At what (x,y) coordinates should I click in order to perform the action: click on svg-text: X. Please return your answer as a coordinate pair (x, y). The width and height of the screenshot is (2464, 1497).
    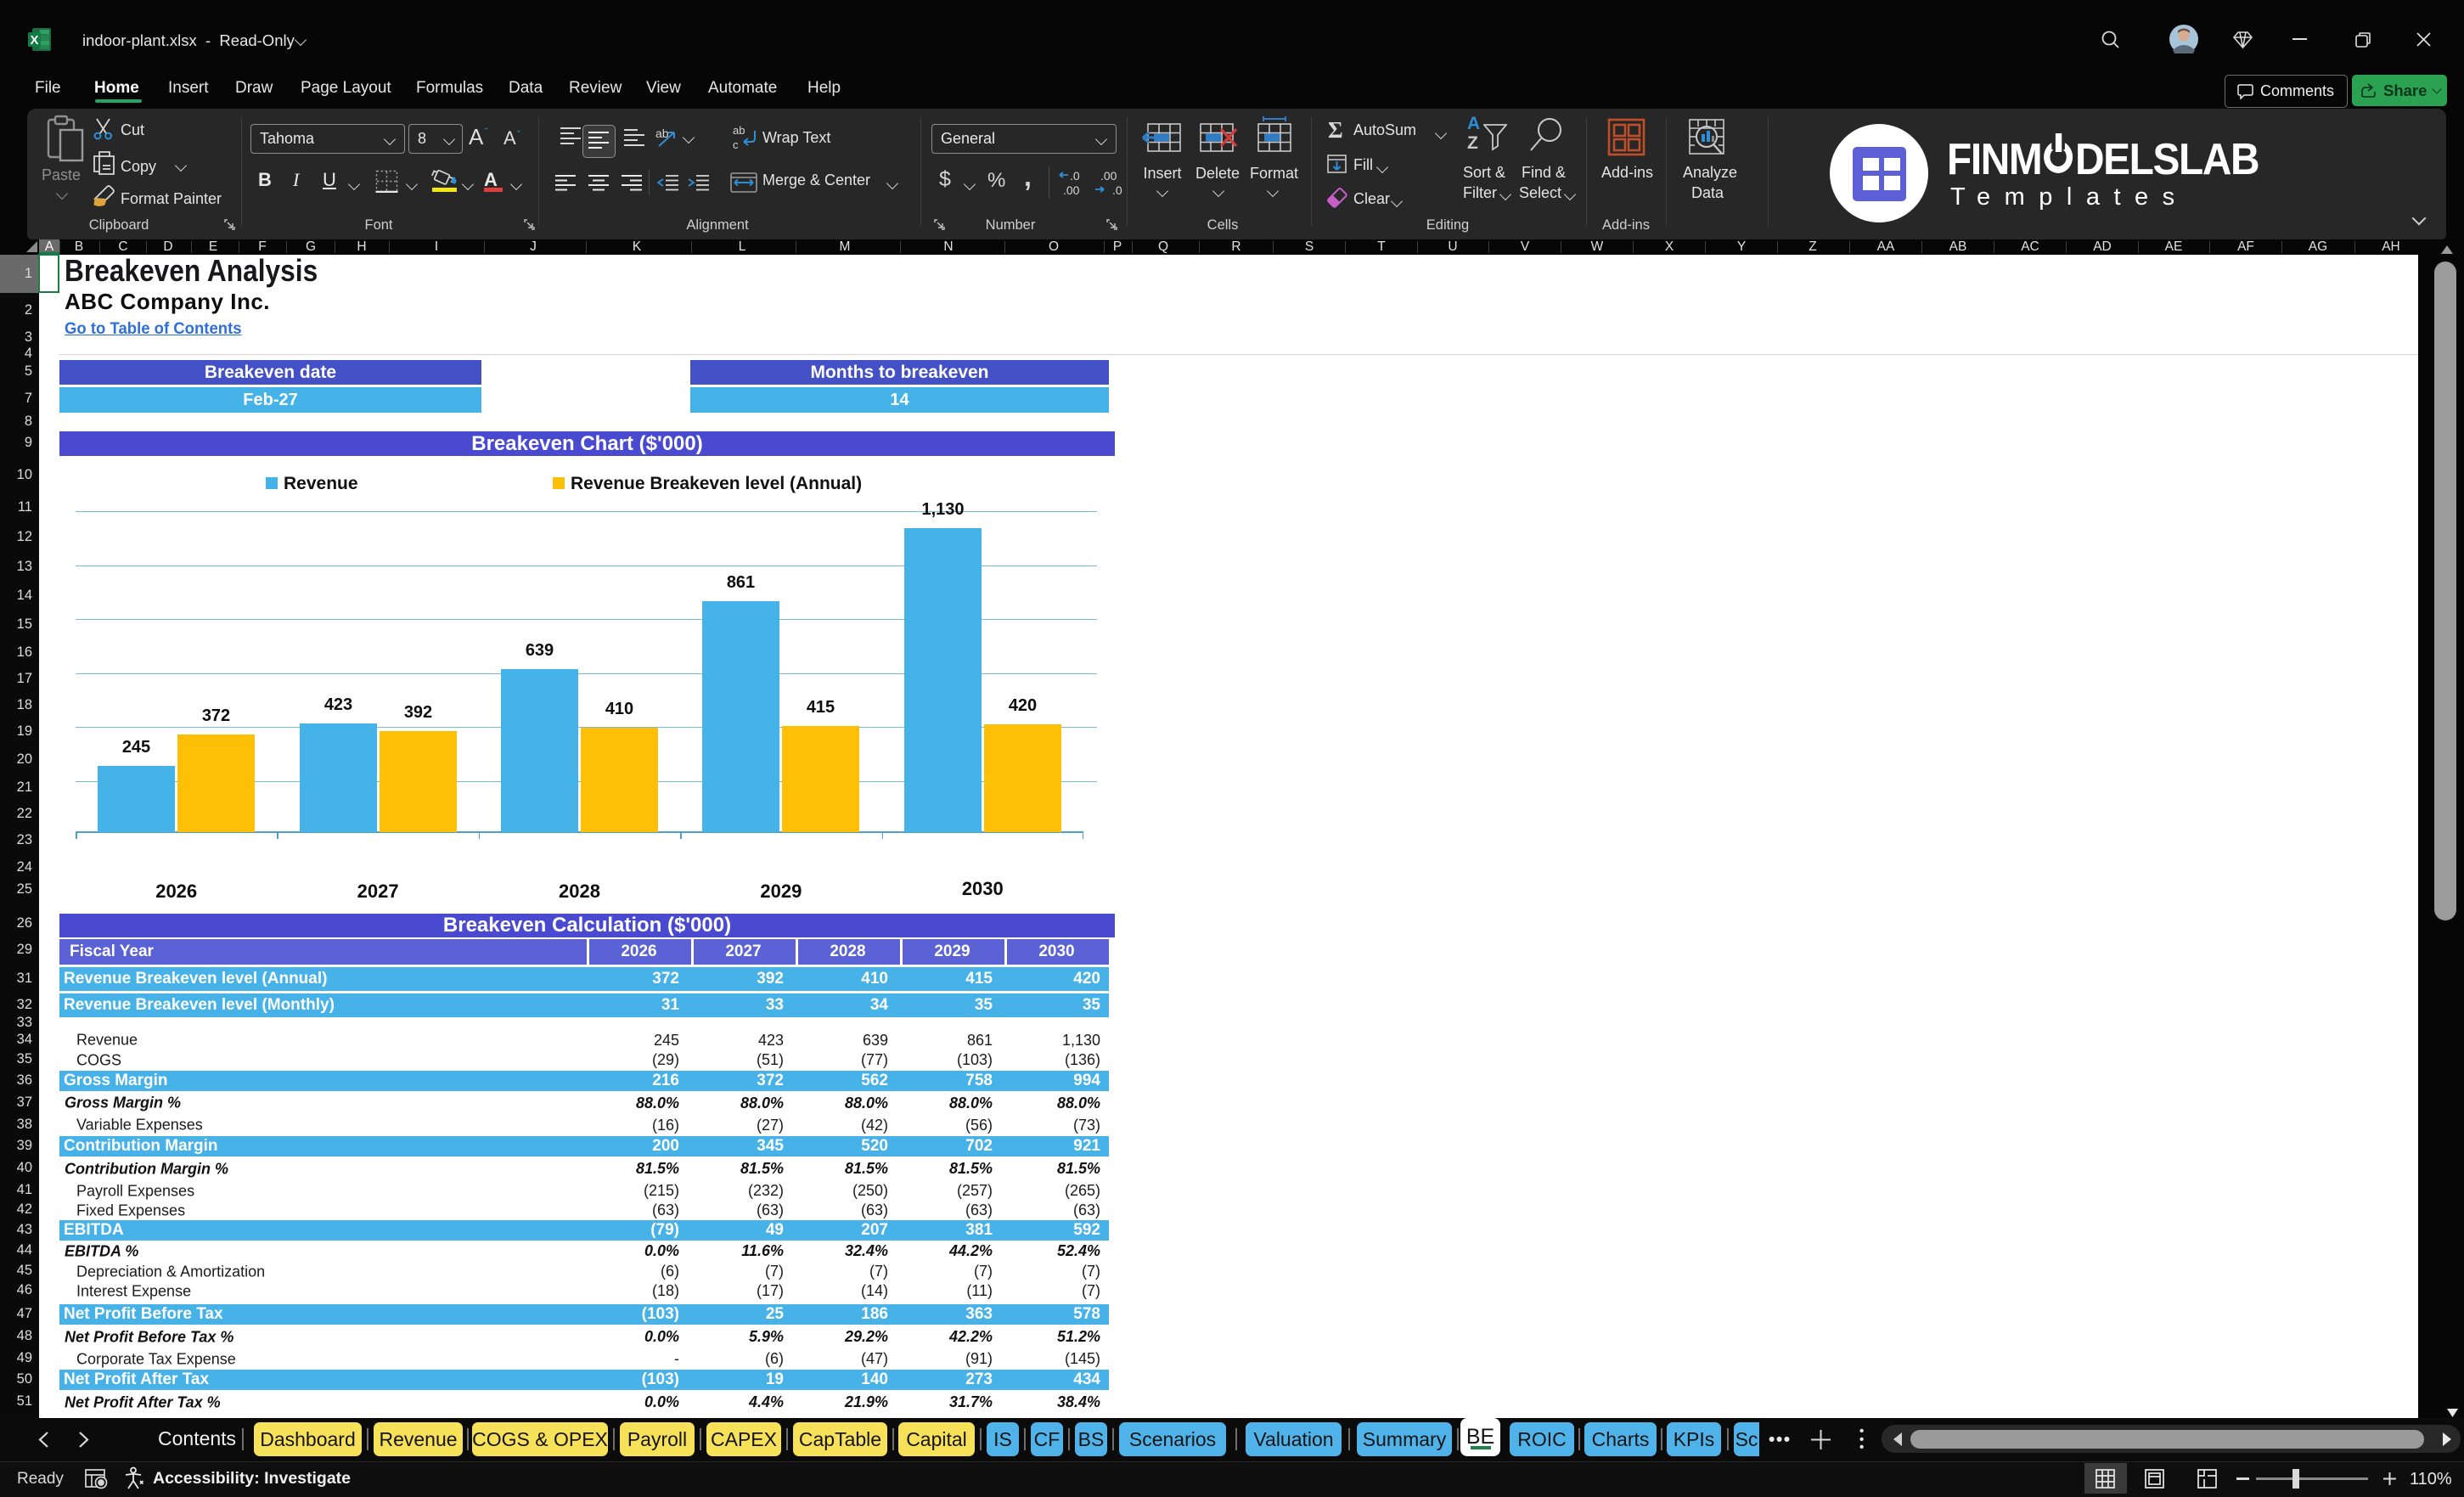
    Looking at the image, I should click on (34, 40).